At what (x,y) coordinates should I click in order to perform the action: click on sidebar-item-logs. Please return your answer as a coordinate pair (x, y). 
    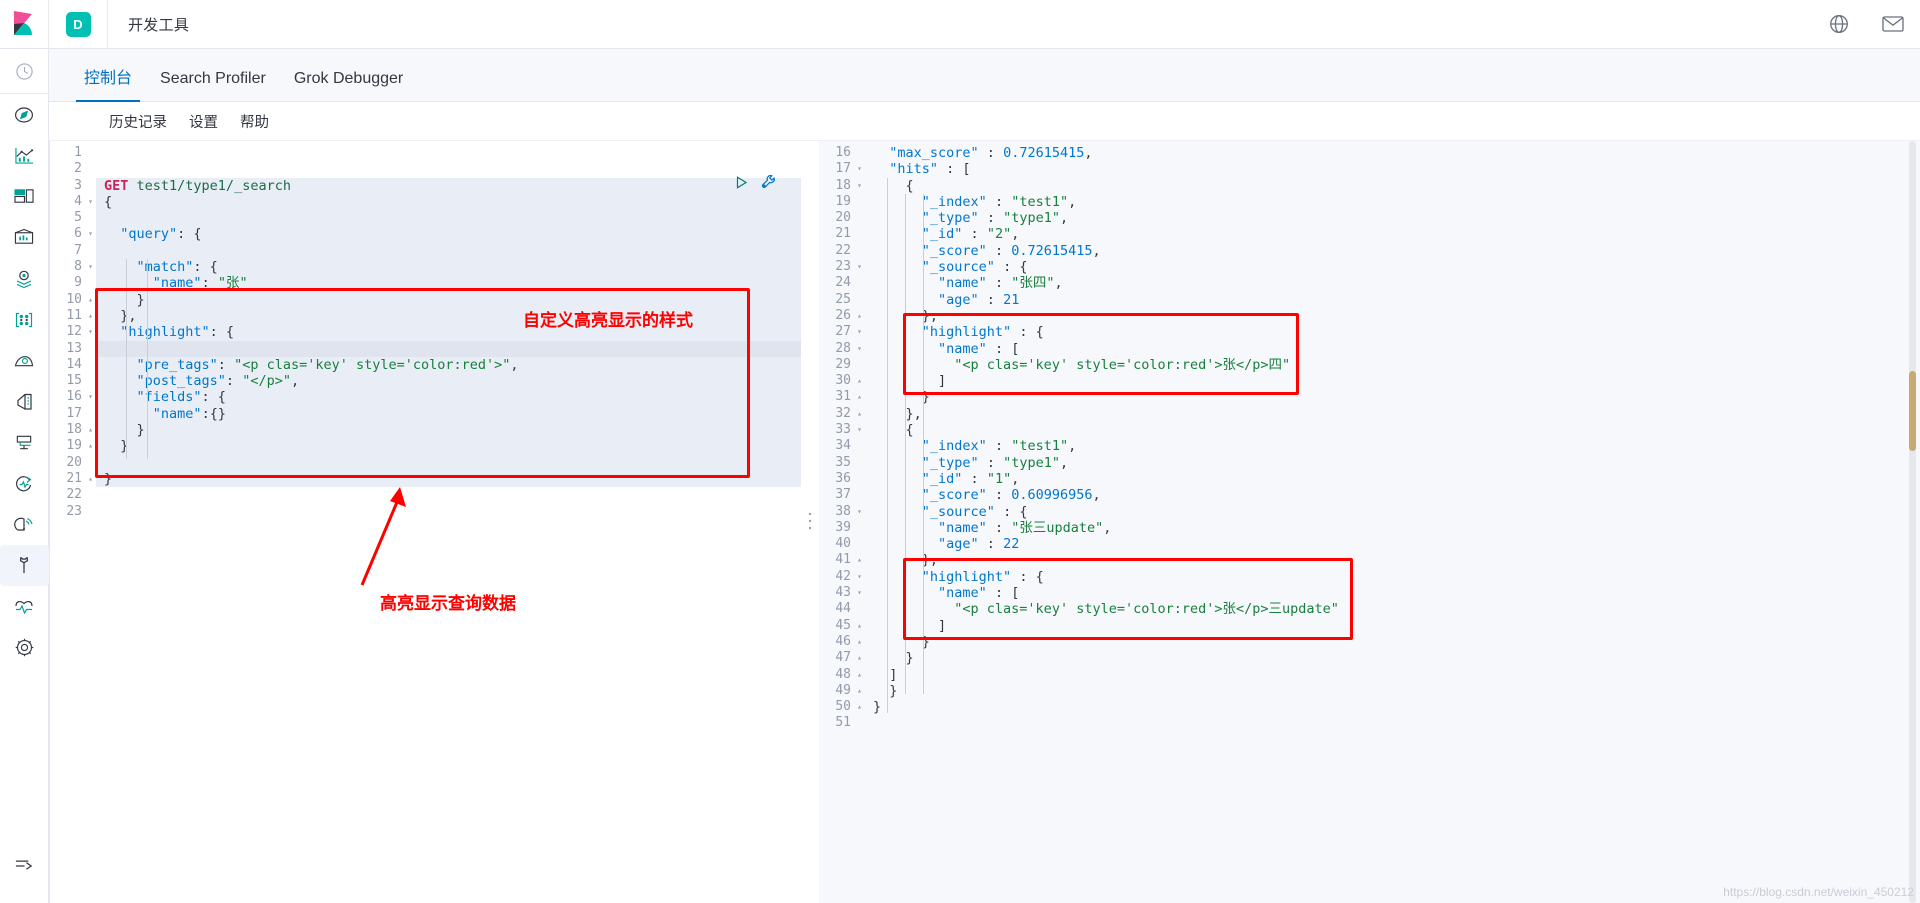
    Looking at the image, I should click on (24, 401).